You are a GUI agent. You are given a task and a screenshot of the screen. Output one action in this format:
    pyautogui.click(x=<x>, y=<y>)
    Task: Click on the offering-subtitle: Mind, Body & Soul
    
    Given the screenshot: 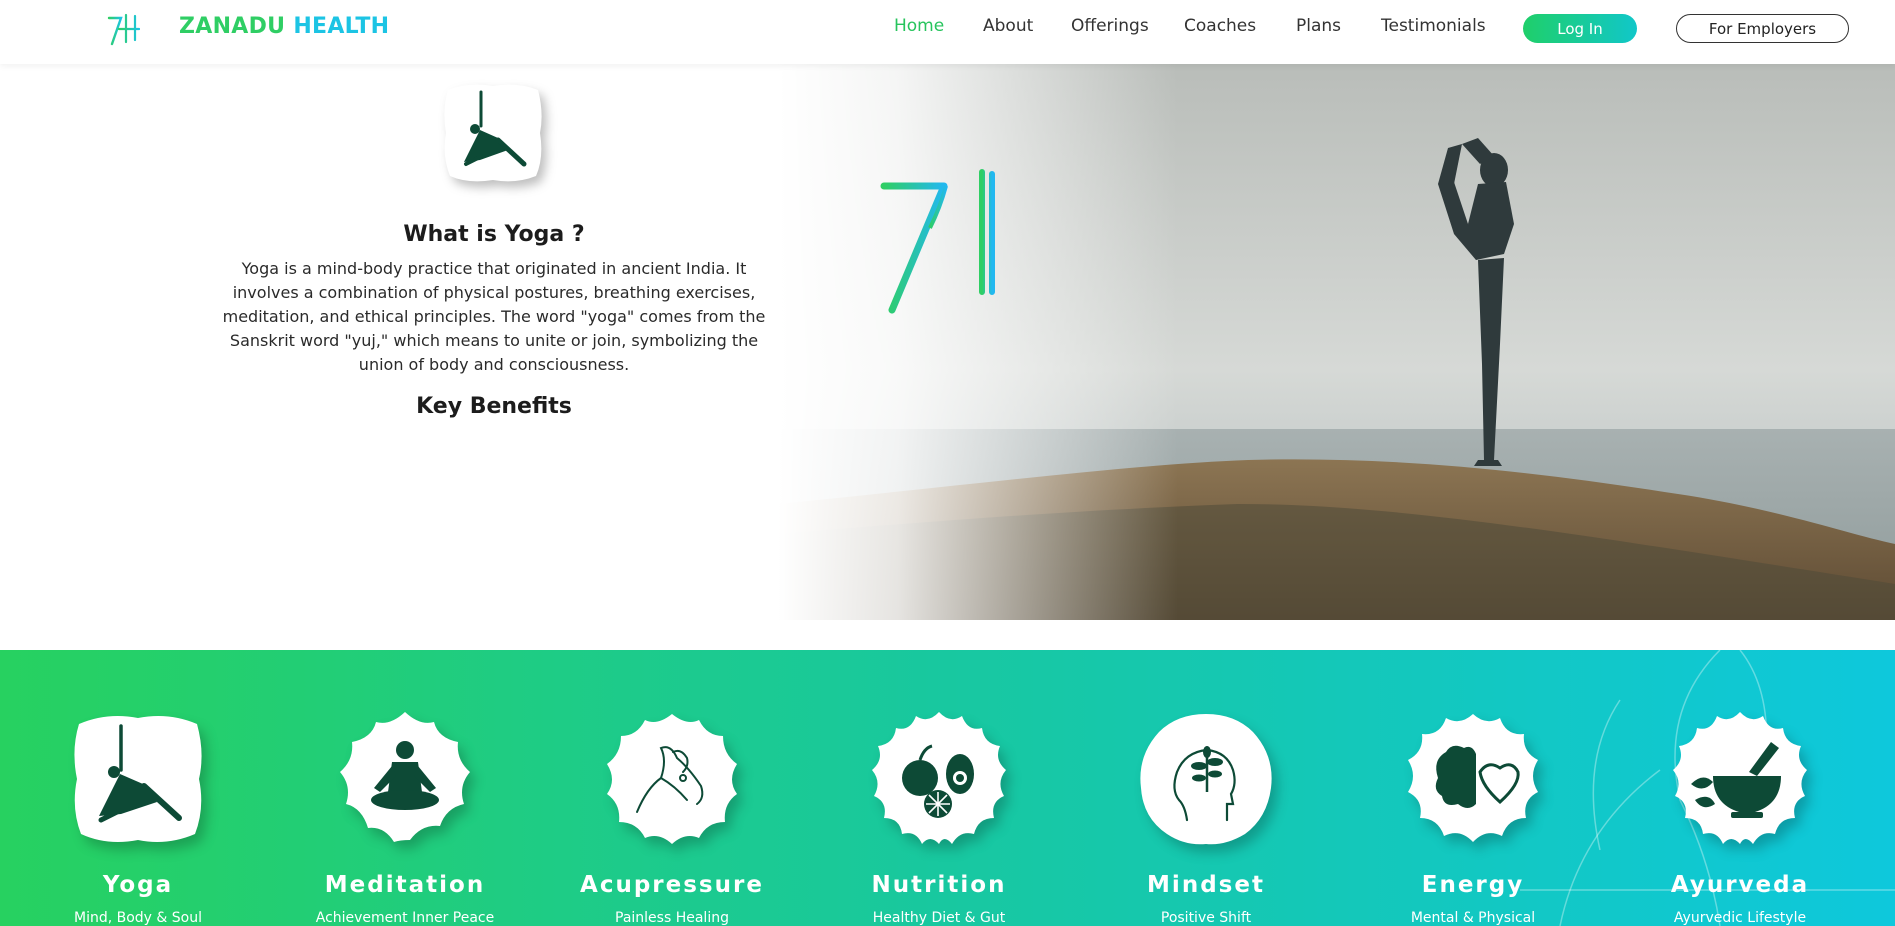 What is the action you would take?
    pyautogui.click(x=137, y=918)
    